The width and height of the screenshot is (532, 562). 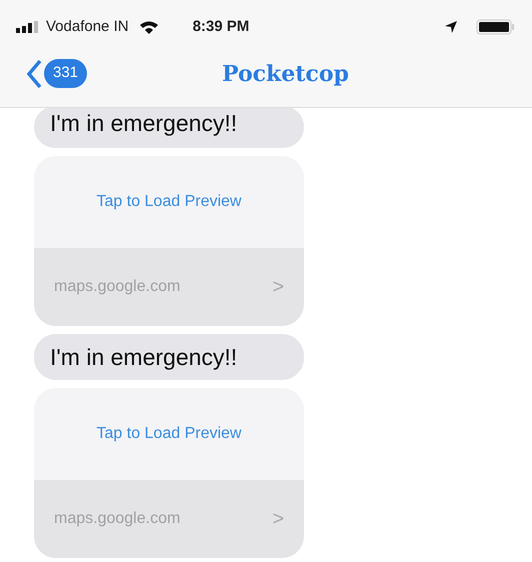 I want to click on conversation-title: Pocketcop, so click(x=285, y=74).